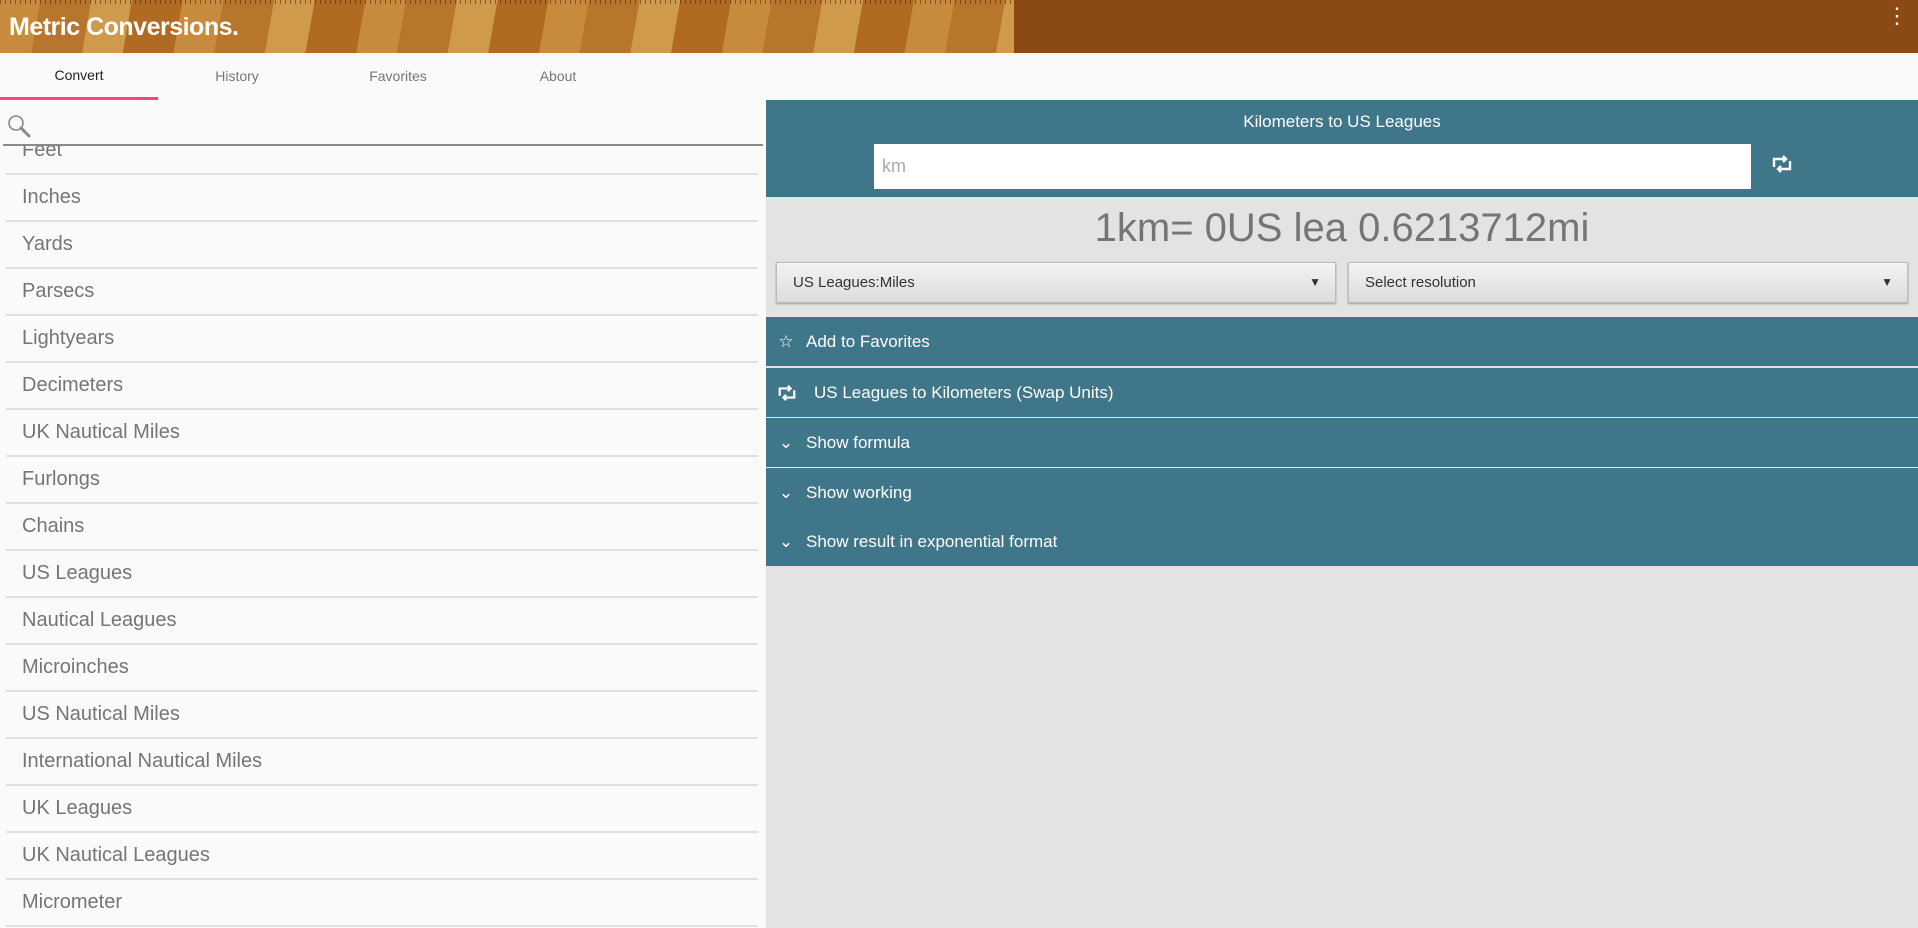 This screenshot has height=928, width=1918. I want to click on exponential-format-toggle: ⌄ Show result in exponential format, so click(1342, 541).